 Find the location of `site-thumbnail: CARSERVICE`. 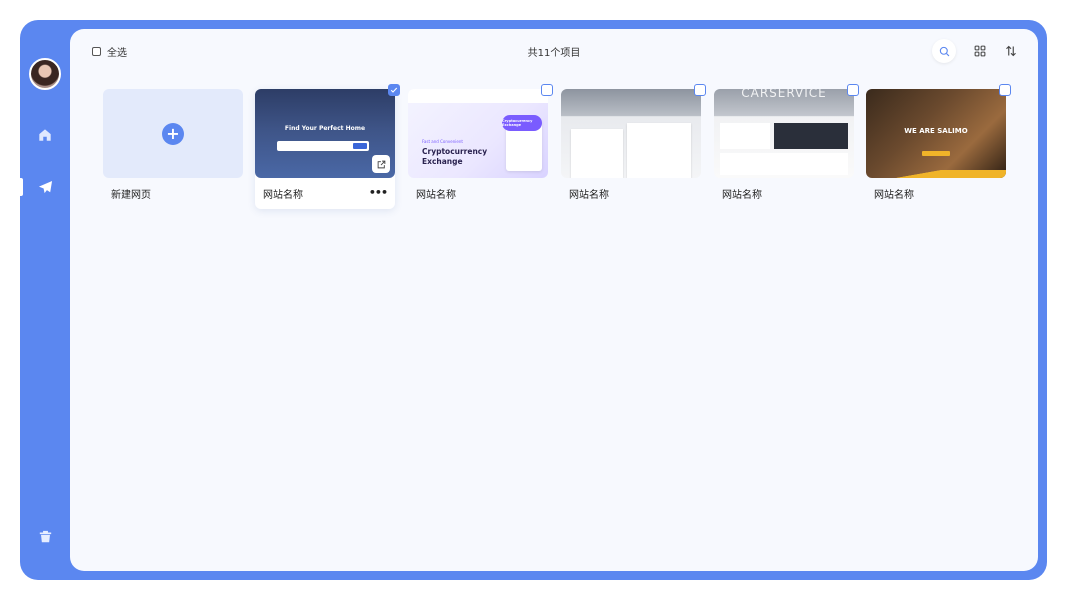

site-thumbnail: CARSERVICE is located at coordinates (784, 133).